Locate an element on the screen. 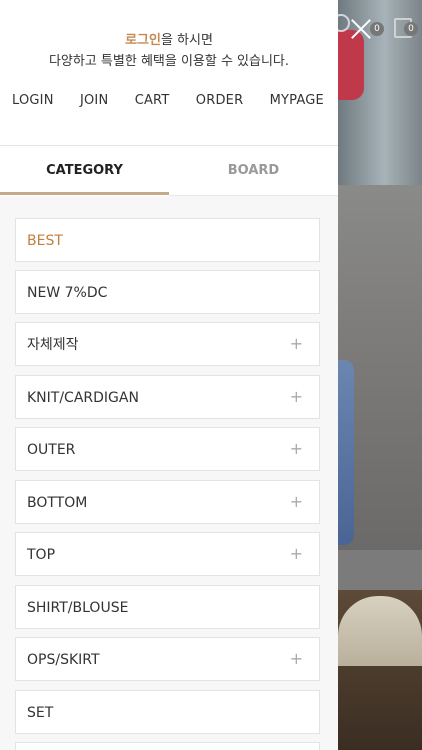  category-item-ops-skirt: OPS/SKIRT + is located at coordinates (167, 659).